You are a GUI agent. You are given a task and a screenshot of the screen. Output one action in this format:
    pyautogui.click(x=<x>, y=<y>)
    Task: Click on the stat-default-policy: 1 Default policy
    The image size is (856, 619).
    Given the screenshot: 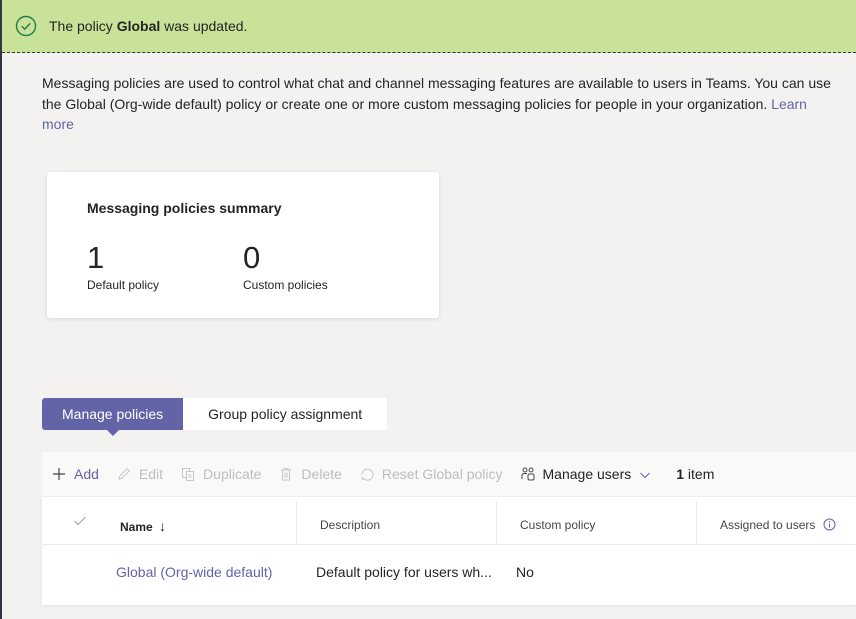 What is the action you would take?
    pyautogui.click(x=123, y=266)
    